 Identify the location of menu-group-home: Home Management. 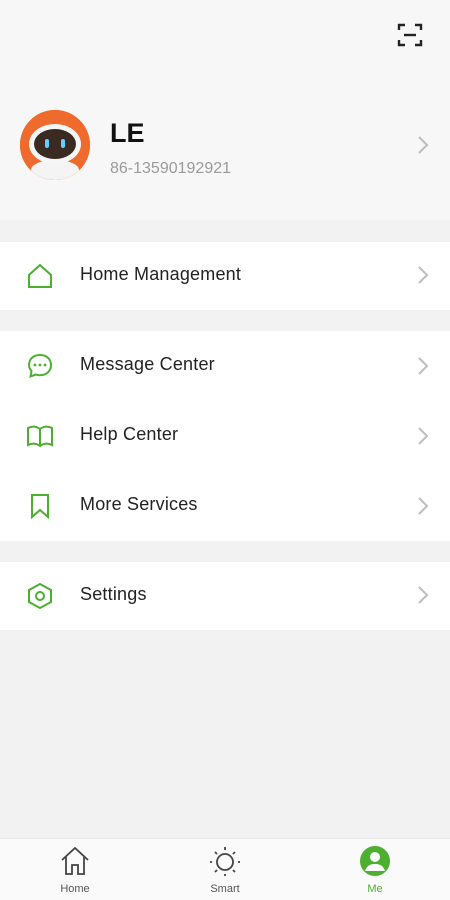
(225, 276).